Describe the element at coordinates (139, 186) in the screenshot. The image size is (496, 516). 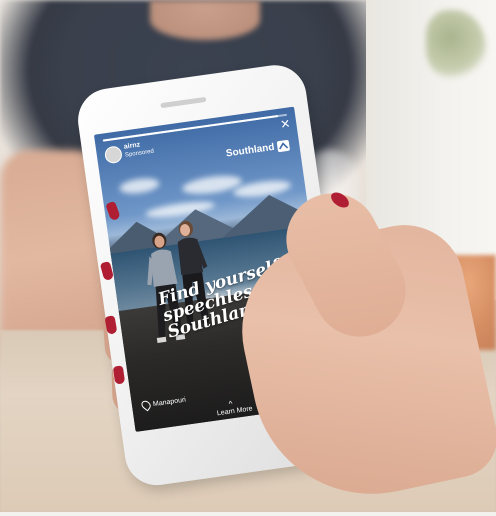
I see `cloud` at that location.